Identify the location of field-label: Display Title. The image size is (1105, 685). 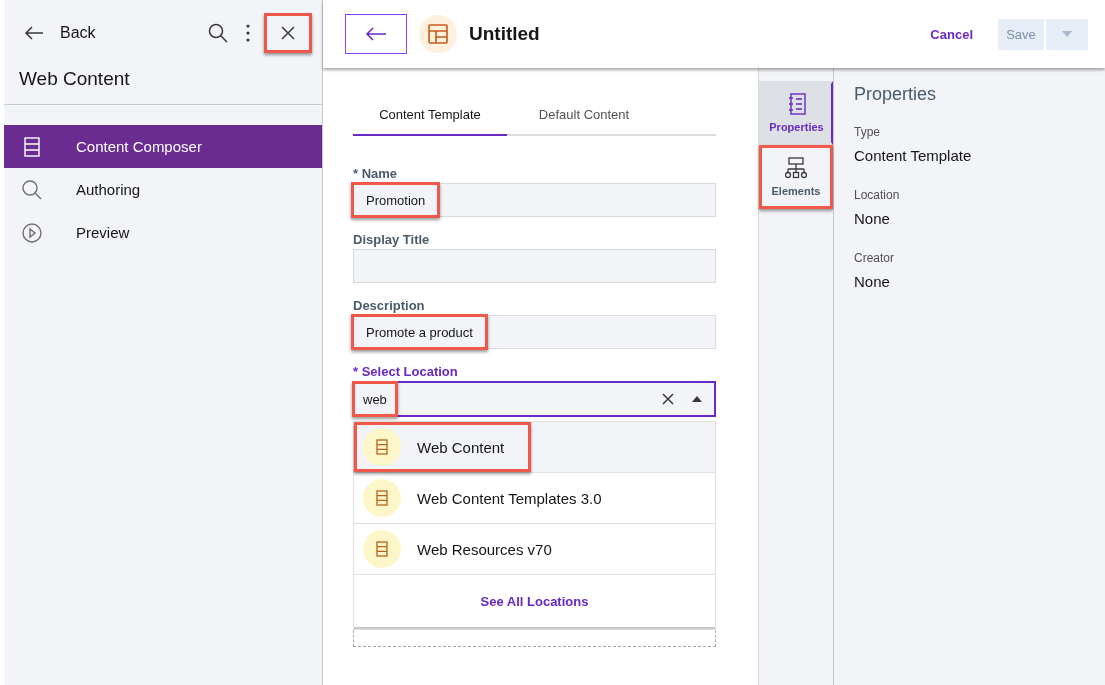
(392, 239).